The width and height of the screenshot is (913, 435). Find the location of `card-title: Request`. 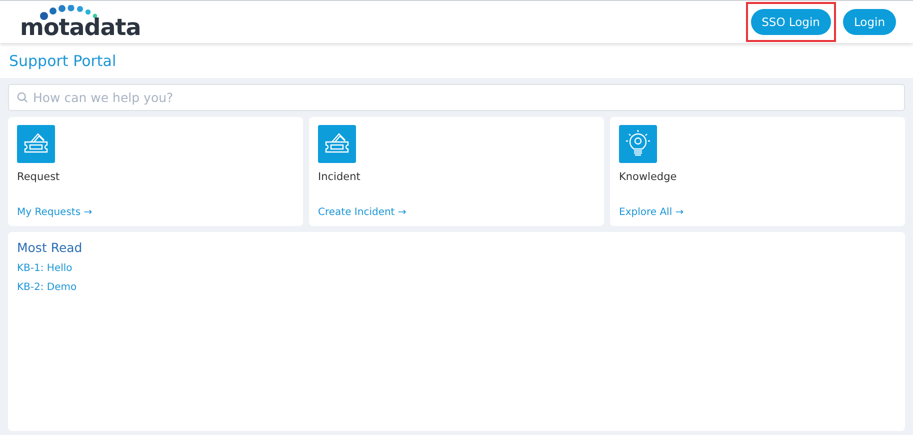

card-title: Request is located at coordinates (38, 177).